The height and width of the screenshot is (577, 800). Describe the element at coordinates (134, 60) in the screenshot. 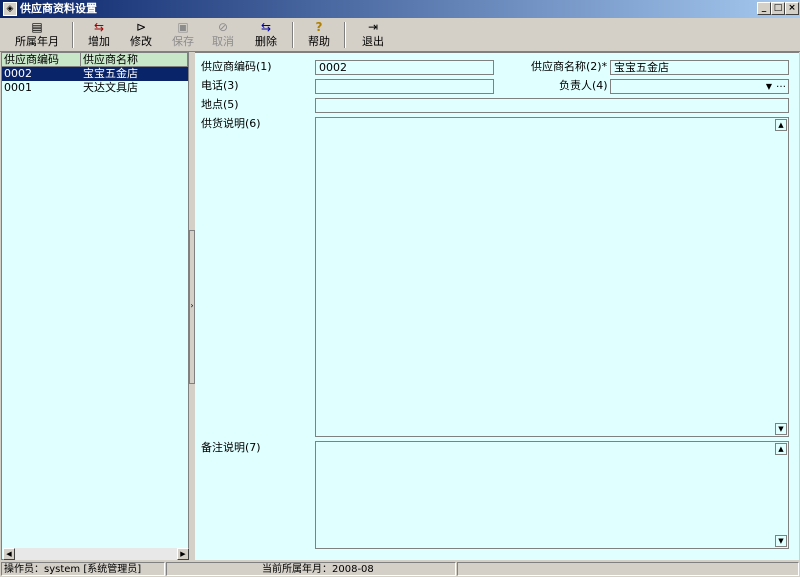

I see `column-header-name: 供应商名称` at that location.